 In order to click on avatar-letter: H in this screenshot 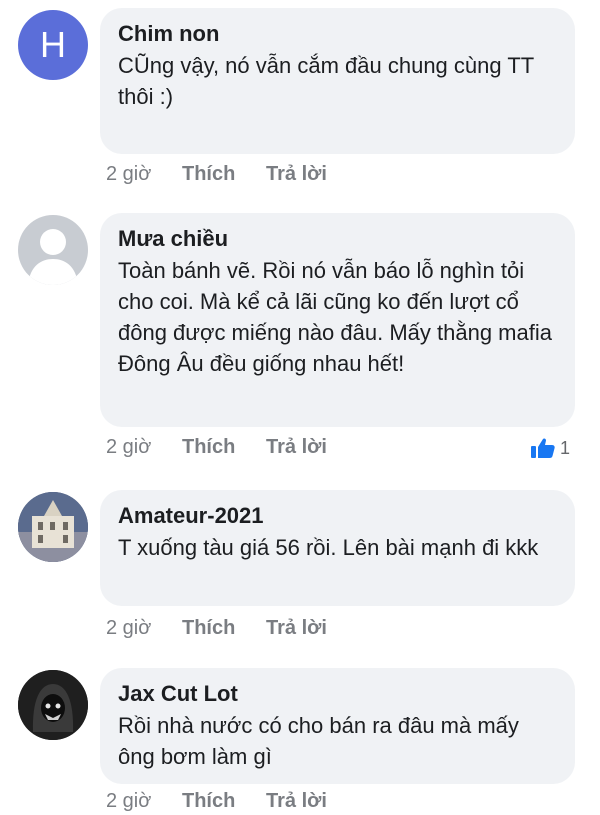, I will do `click(53, 44)`.